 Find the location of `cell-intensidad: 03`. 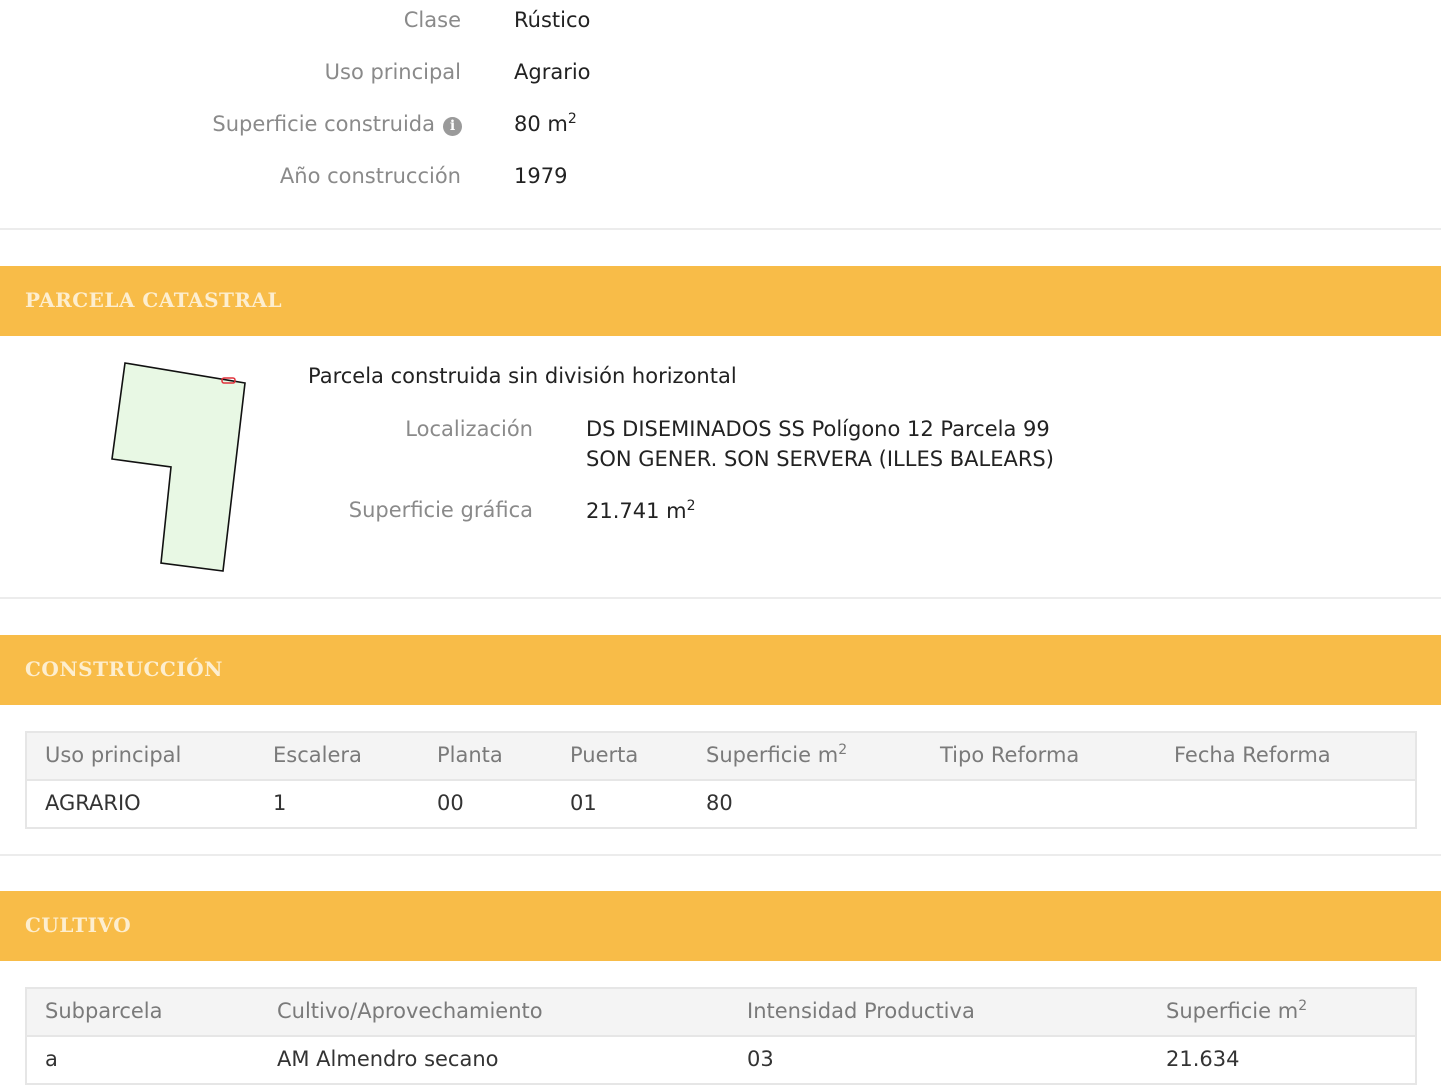

cell-intensidad: 03 is located at coordinates (760, 1059).